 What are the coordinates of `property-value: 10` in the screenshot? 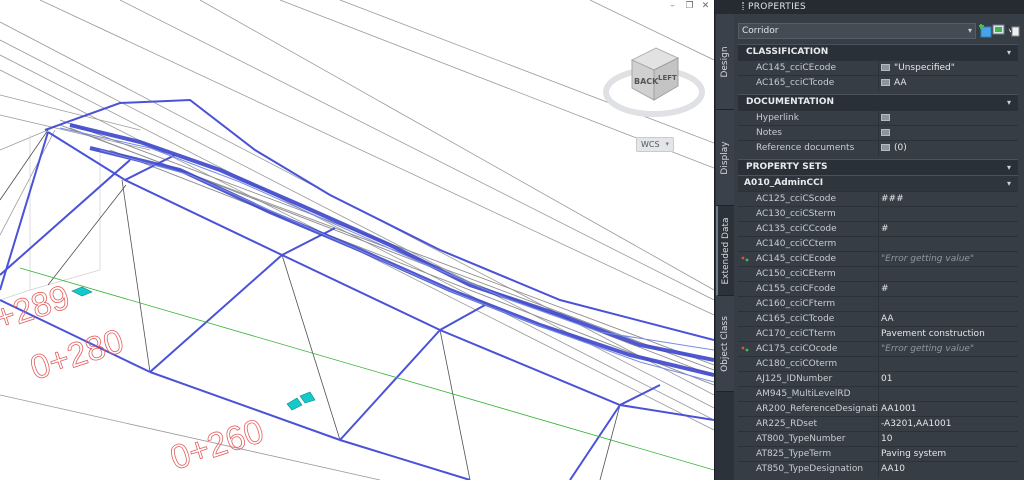 It's located at (948, 439).